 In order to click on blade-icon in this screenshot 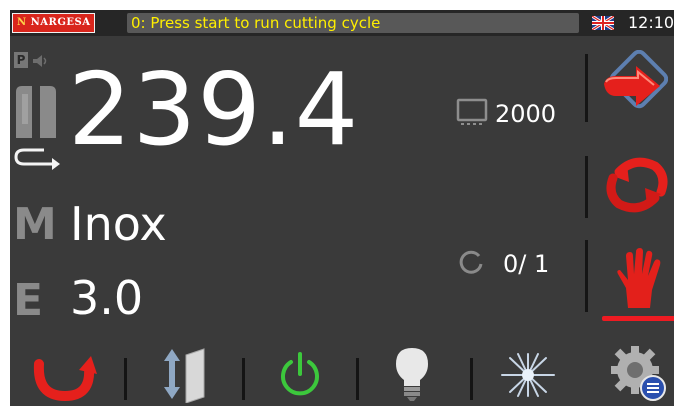, I will do `click(36, 112)`.